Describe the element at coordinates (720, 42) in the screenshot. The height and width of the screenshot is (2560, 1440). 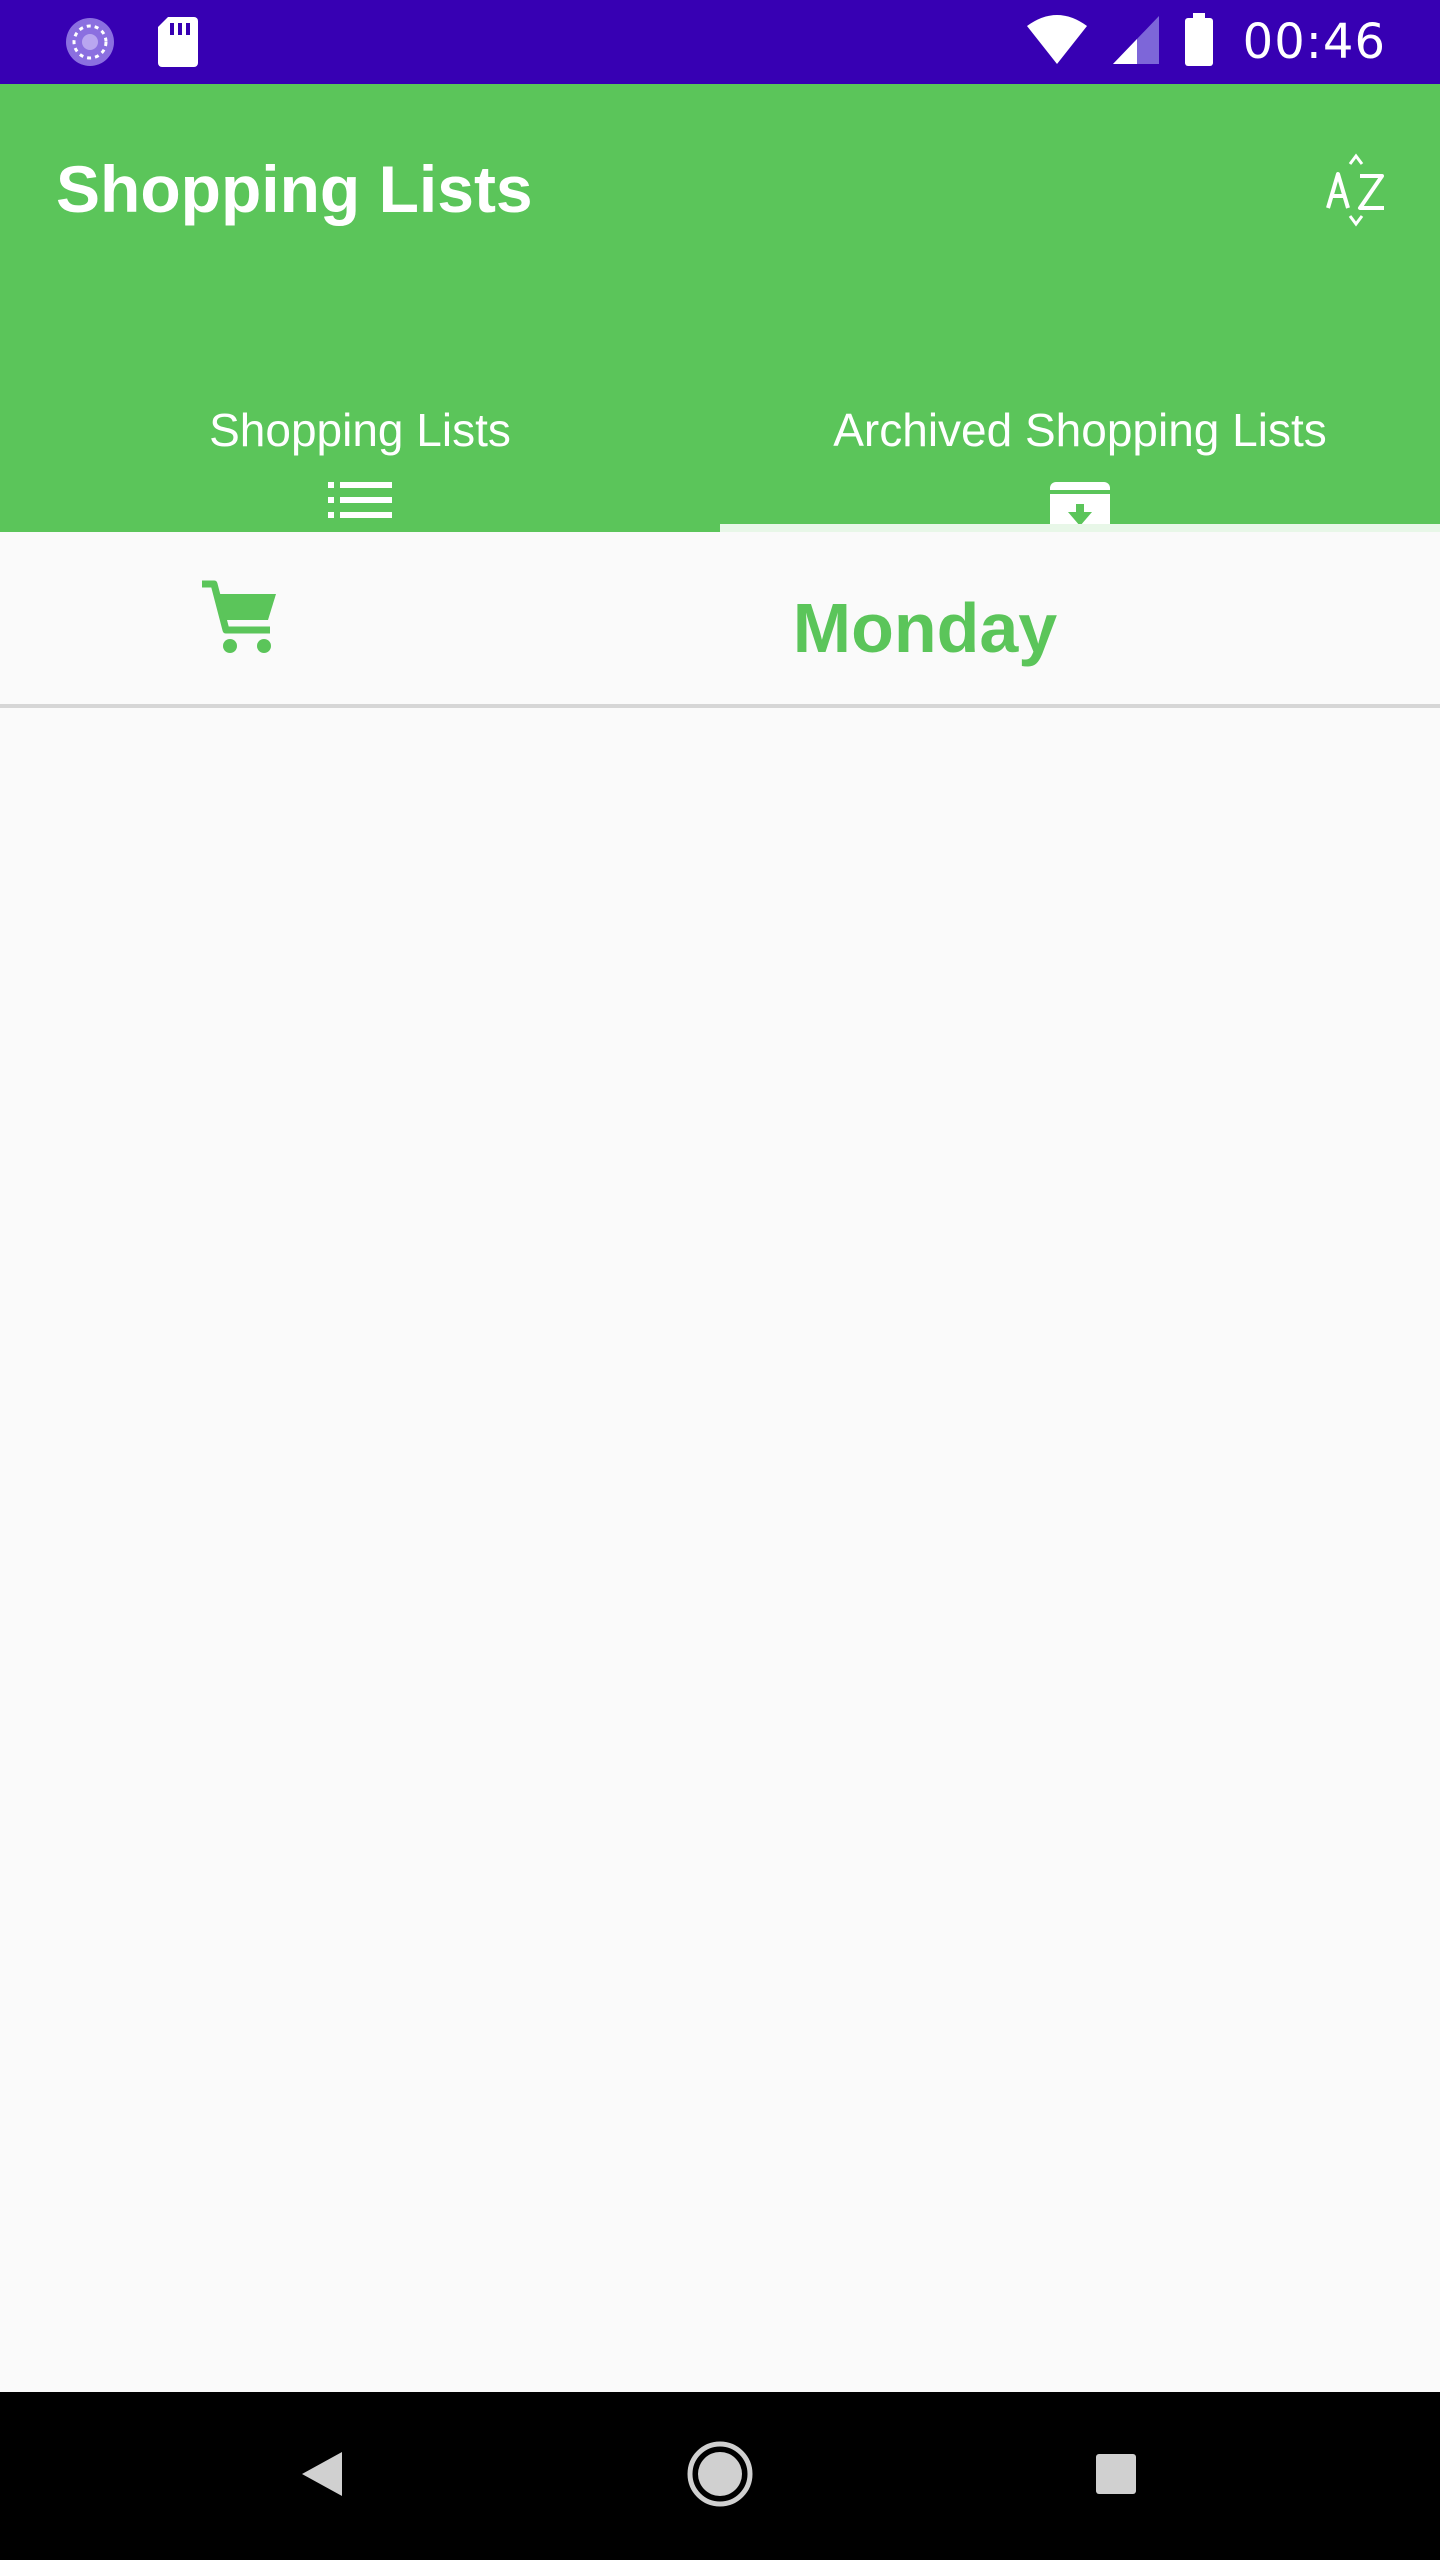
I see `status-bar: 00:46` at that location.